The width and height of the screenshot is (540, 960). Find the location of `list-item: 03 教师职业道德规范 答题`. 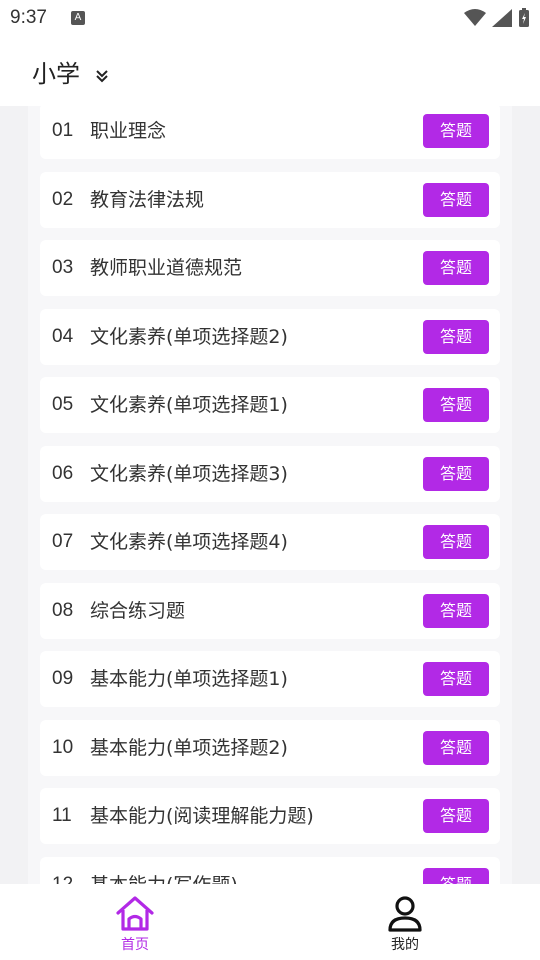

list-item: 03 教师职业道德规范 答题 is located at coordinates (270, 268).